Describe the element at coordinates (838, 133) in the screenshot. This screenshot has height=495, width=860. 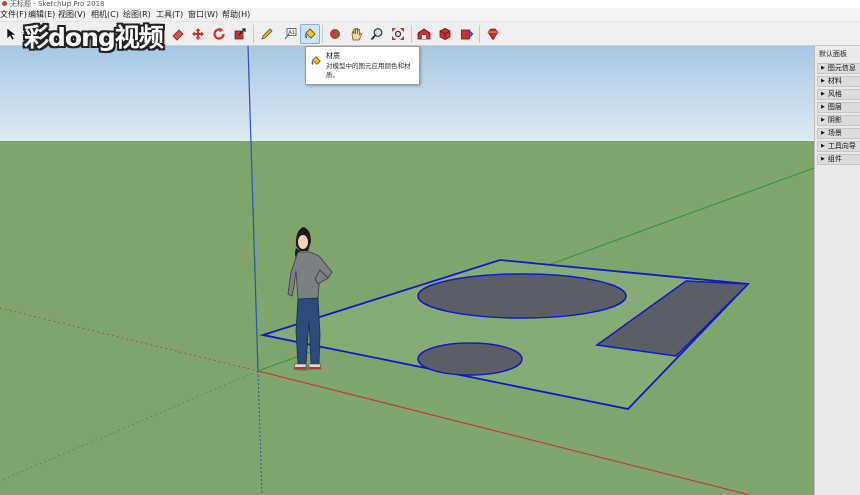
I see `panel-scenes: ▶ 场景` at that location.